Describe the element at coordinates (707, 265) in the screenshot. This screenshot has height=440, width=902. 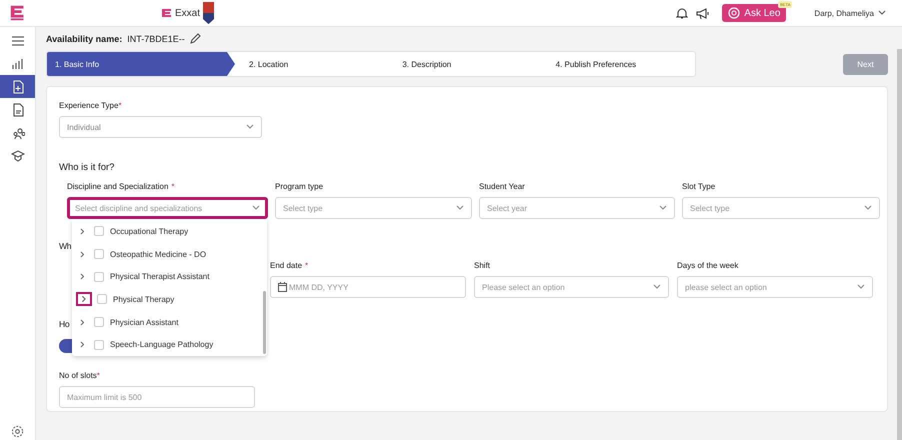
I see `field-label: Days of the week` at that location.